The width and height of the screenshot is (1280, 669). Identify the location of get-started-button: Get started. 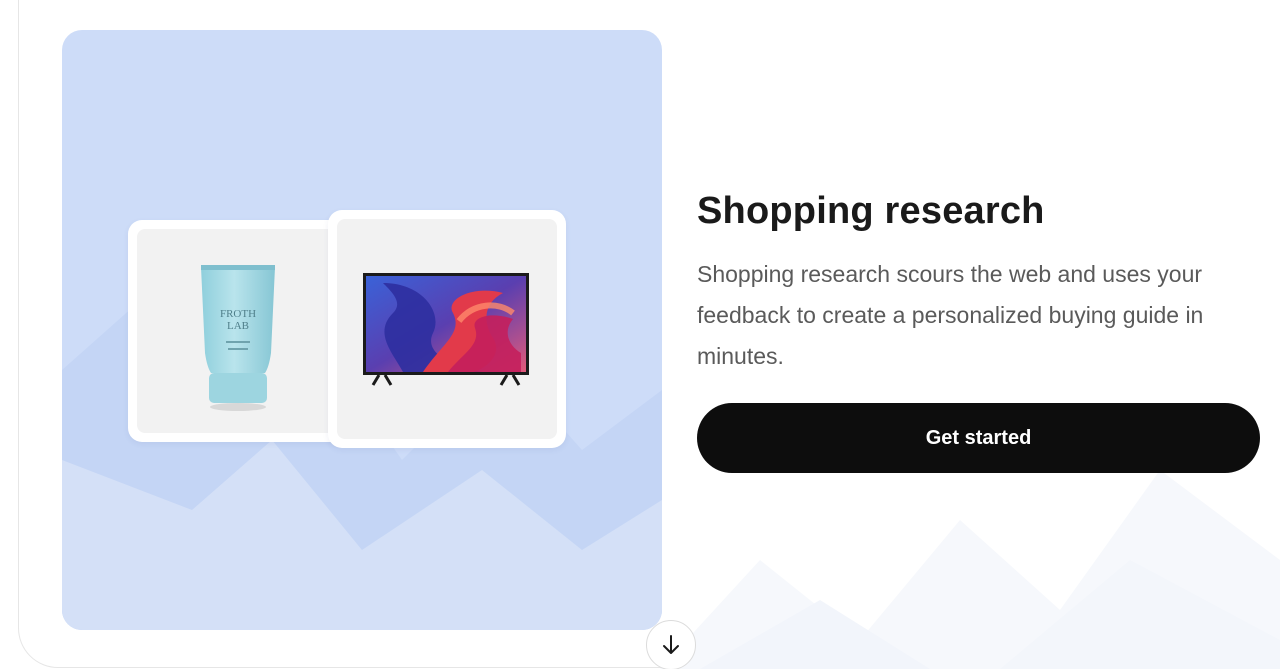
(978, 438).